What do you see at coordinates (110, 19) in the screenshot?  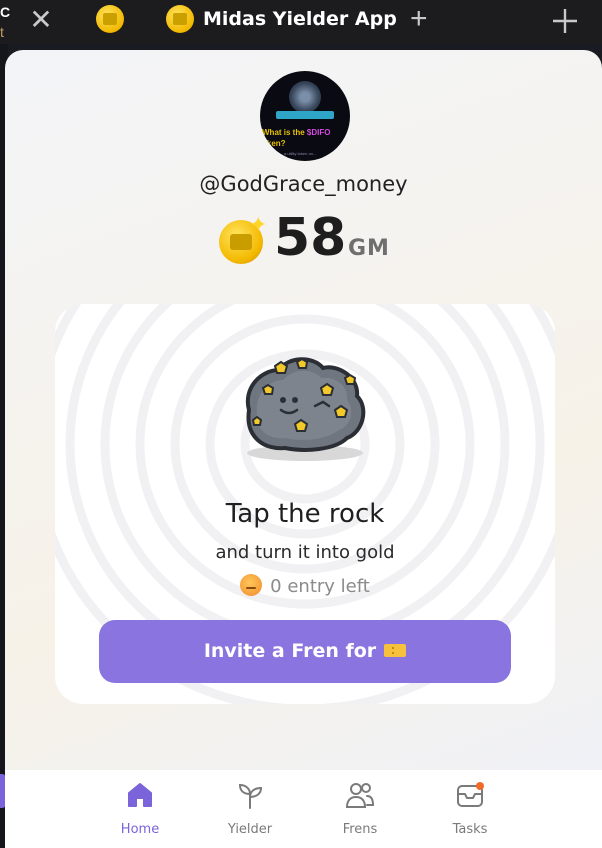 I see `app-coin-icon` at bounding box center [110, 19].